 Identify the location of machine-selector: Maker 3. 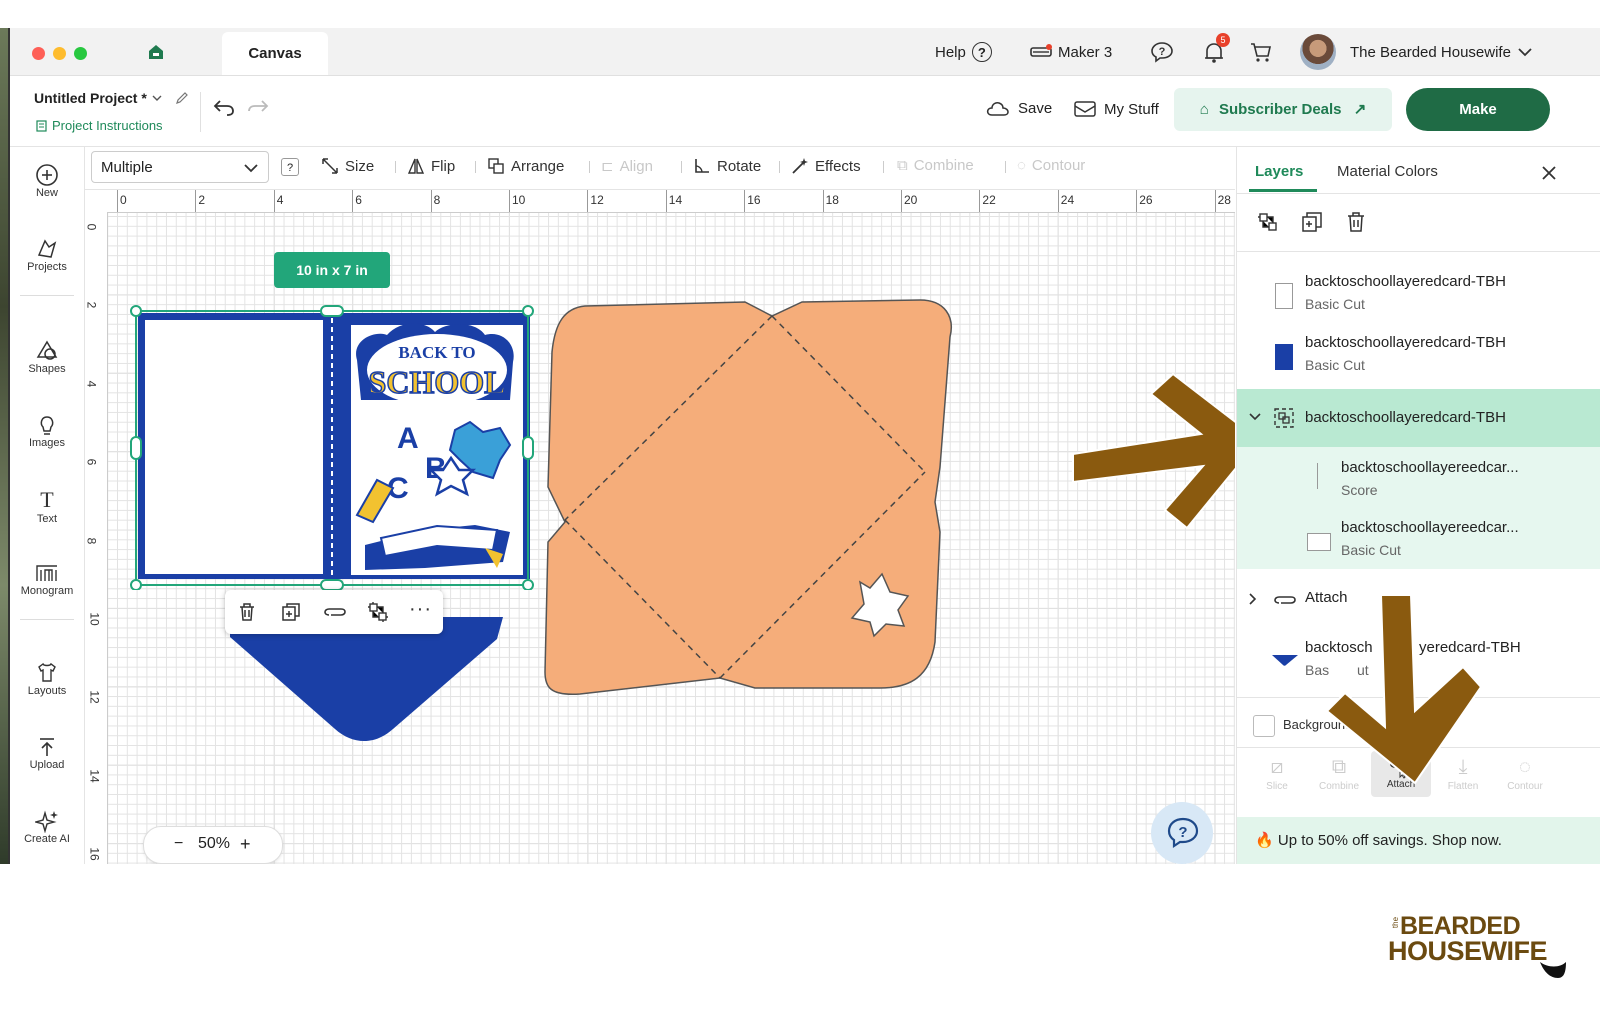
(1071, 52).